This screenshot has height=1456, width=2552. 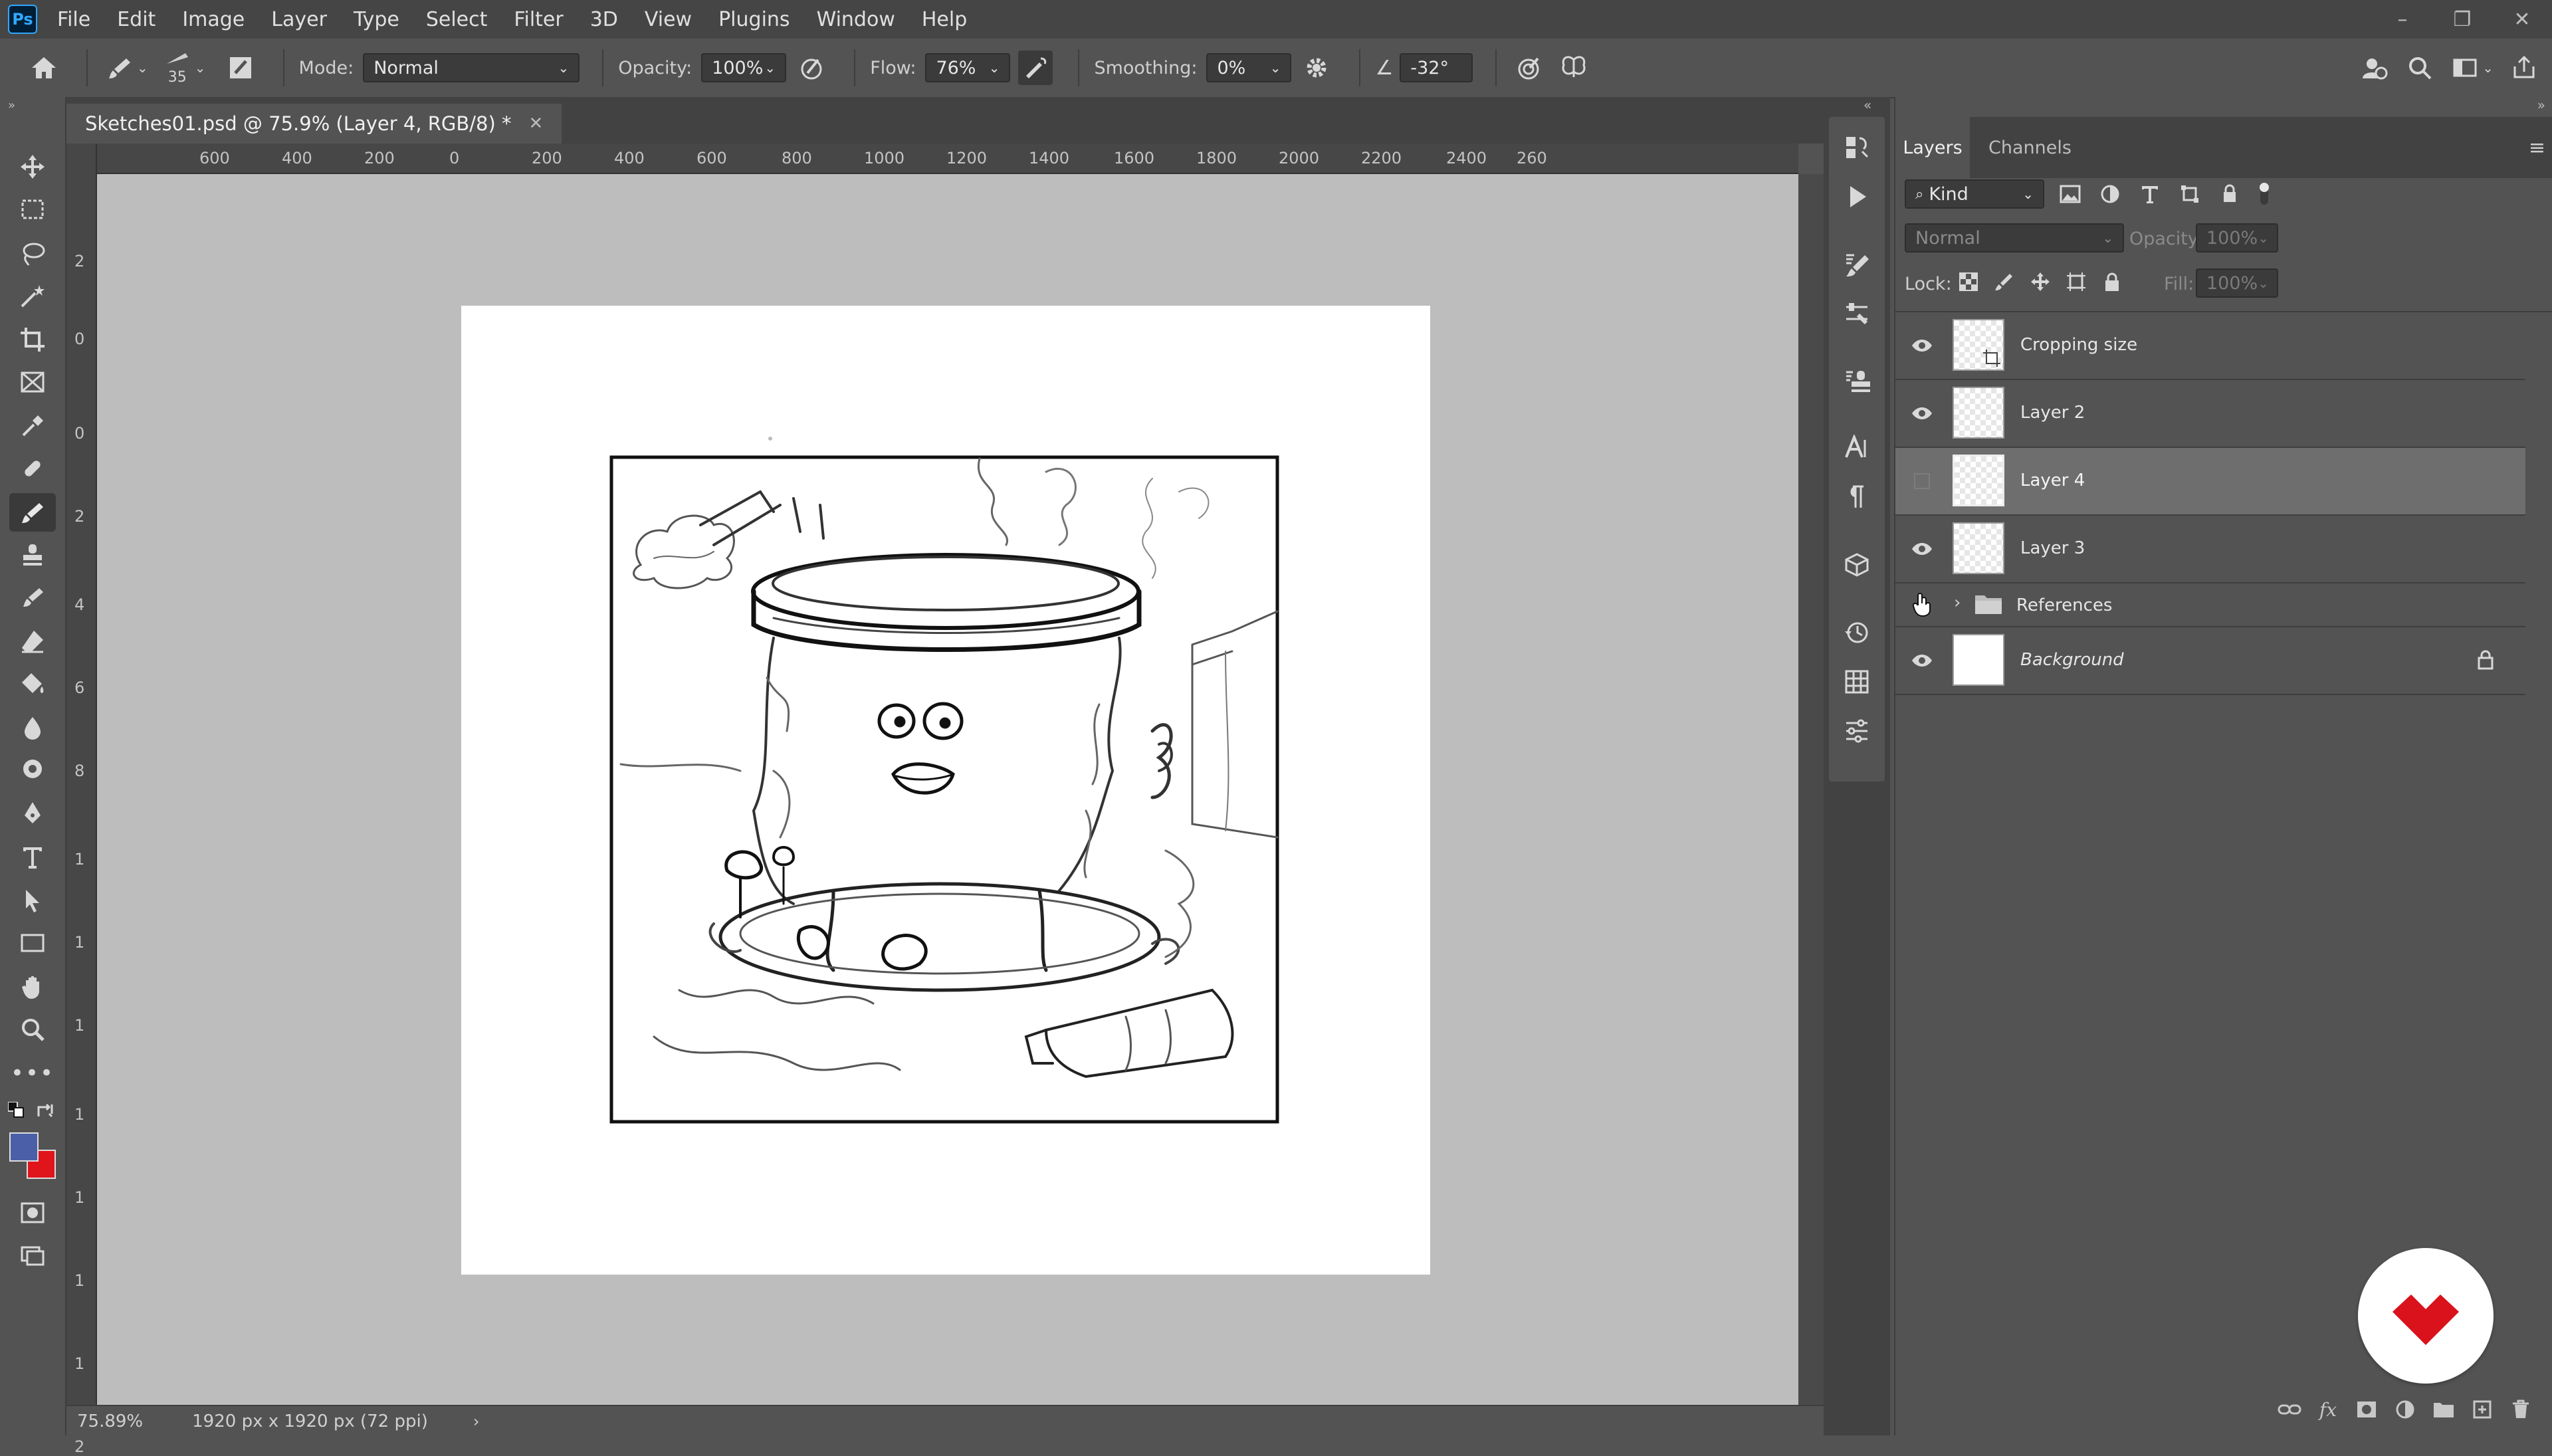 I want to click on paragraph-panel-button, so click(x=1857, y=497).